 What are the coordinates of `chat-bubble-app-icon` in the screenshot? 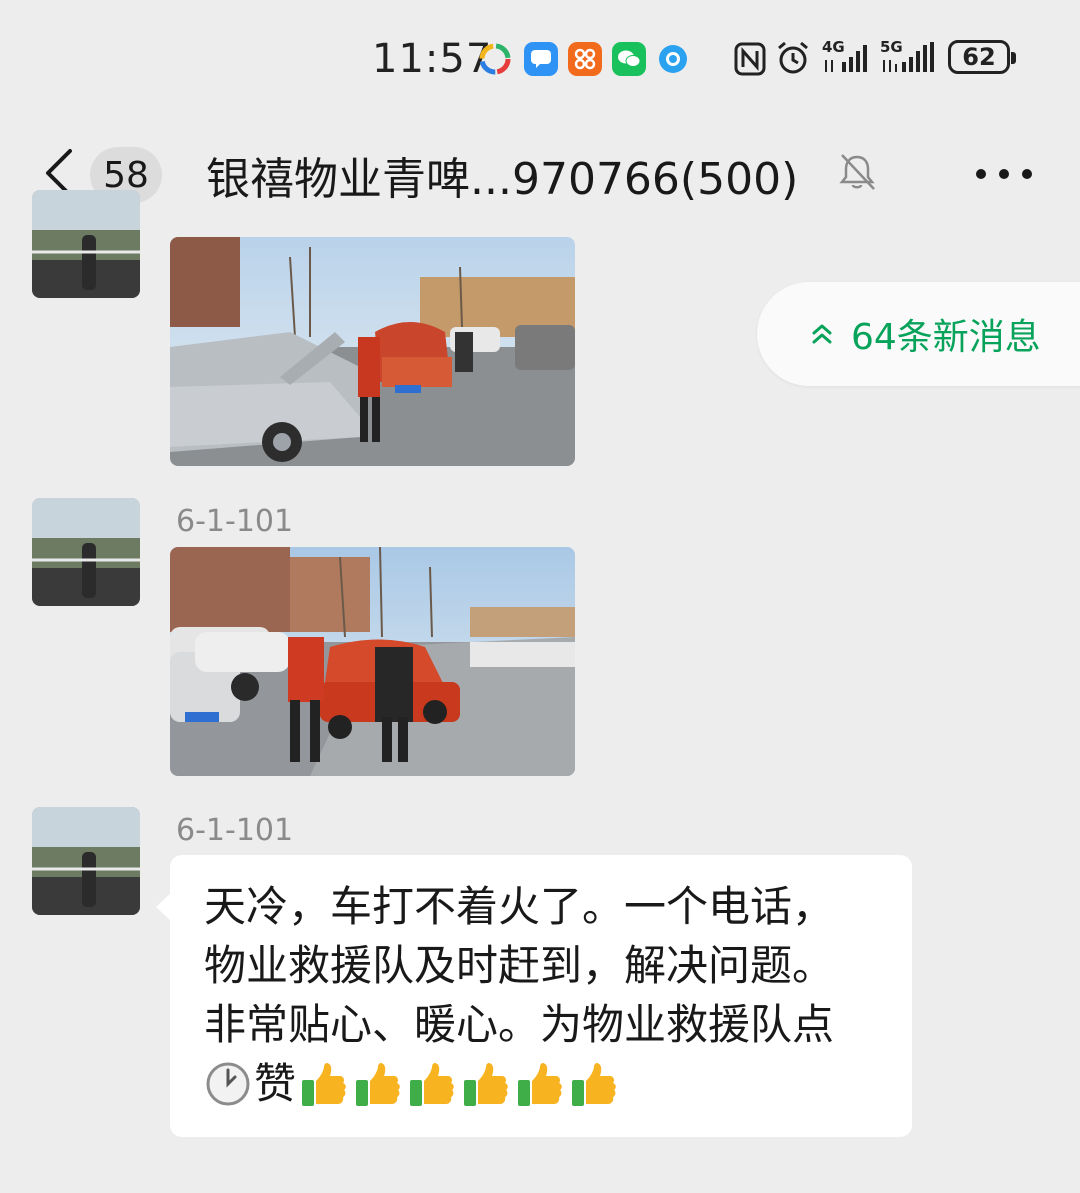 It's located at (541, 59).